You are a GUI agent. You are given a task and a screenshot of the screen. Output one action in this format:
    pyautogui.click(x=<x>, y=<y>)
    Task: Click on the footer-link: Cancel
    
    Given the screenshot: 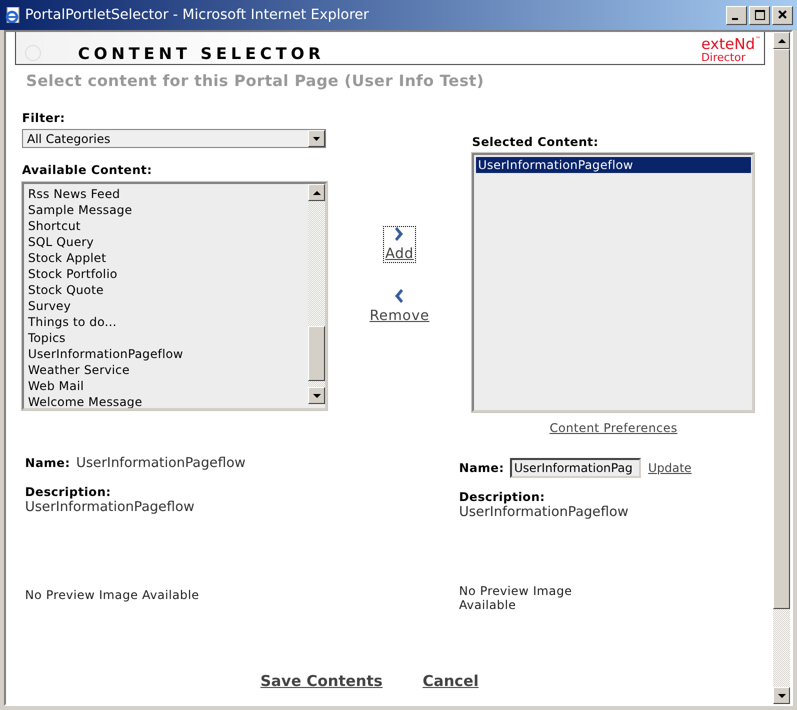 What is the action you would take?
    pyautogui.click(x=450, y=681)
    